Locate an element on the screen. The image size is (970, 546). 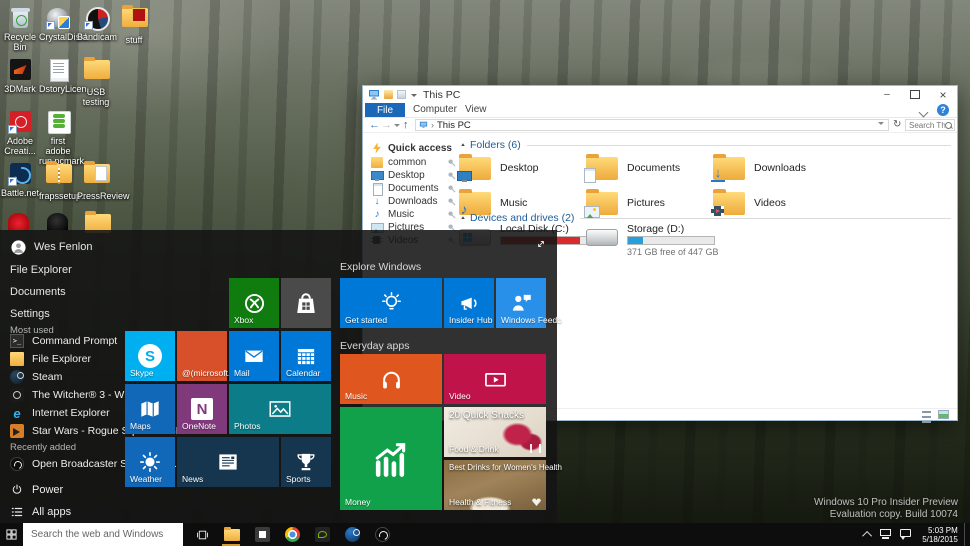
desktop-icon-stuff: stuff is located at coordinates (134, 25).